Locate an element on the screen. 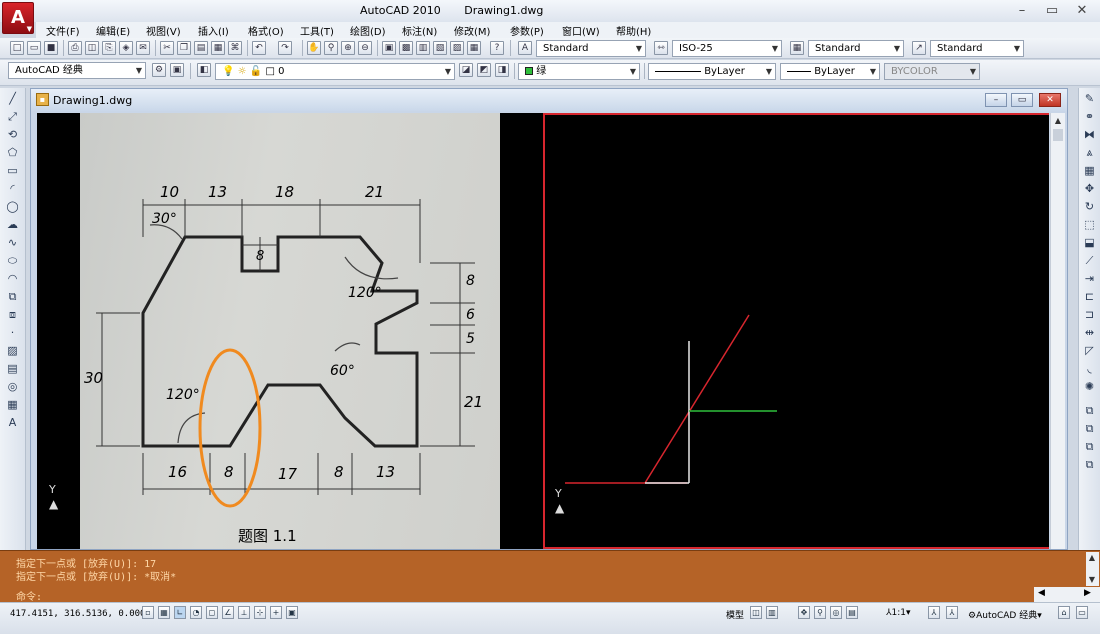 The image size is (1100, 634). ortho-mode-icon: ∟ is located at coordinates (180, 612).